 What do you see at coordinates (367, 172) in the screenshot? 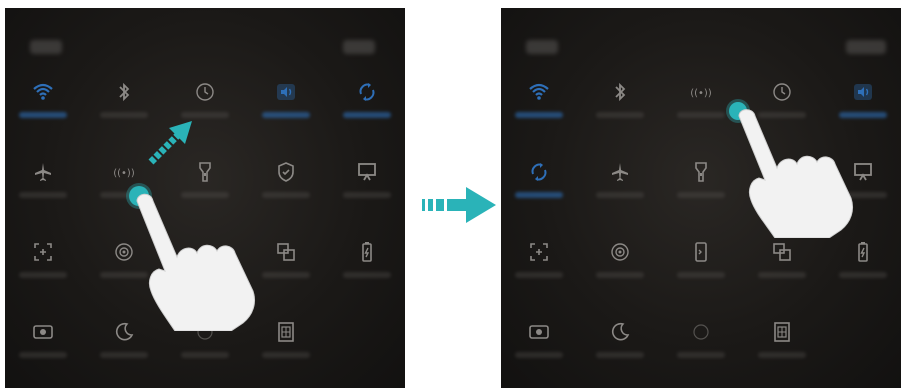
I see `screen-project-icon` at bounding box center [367, 172].